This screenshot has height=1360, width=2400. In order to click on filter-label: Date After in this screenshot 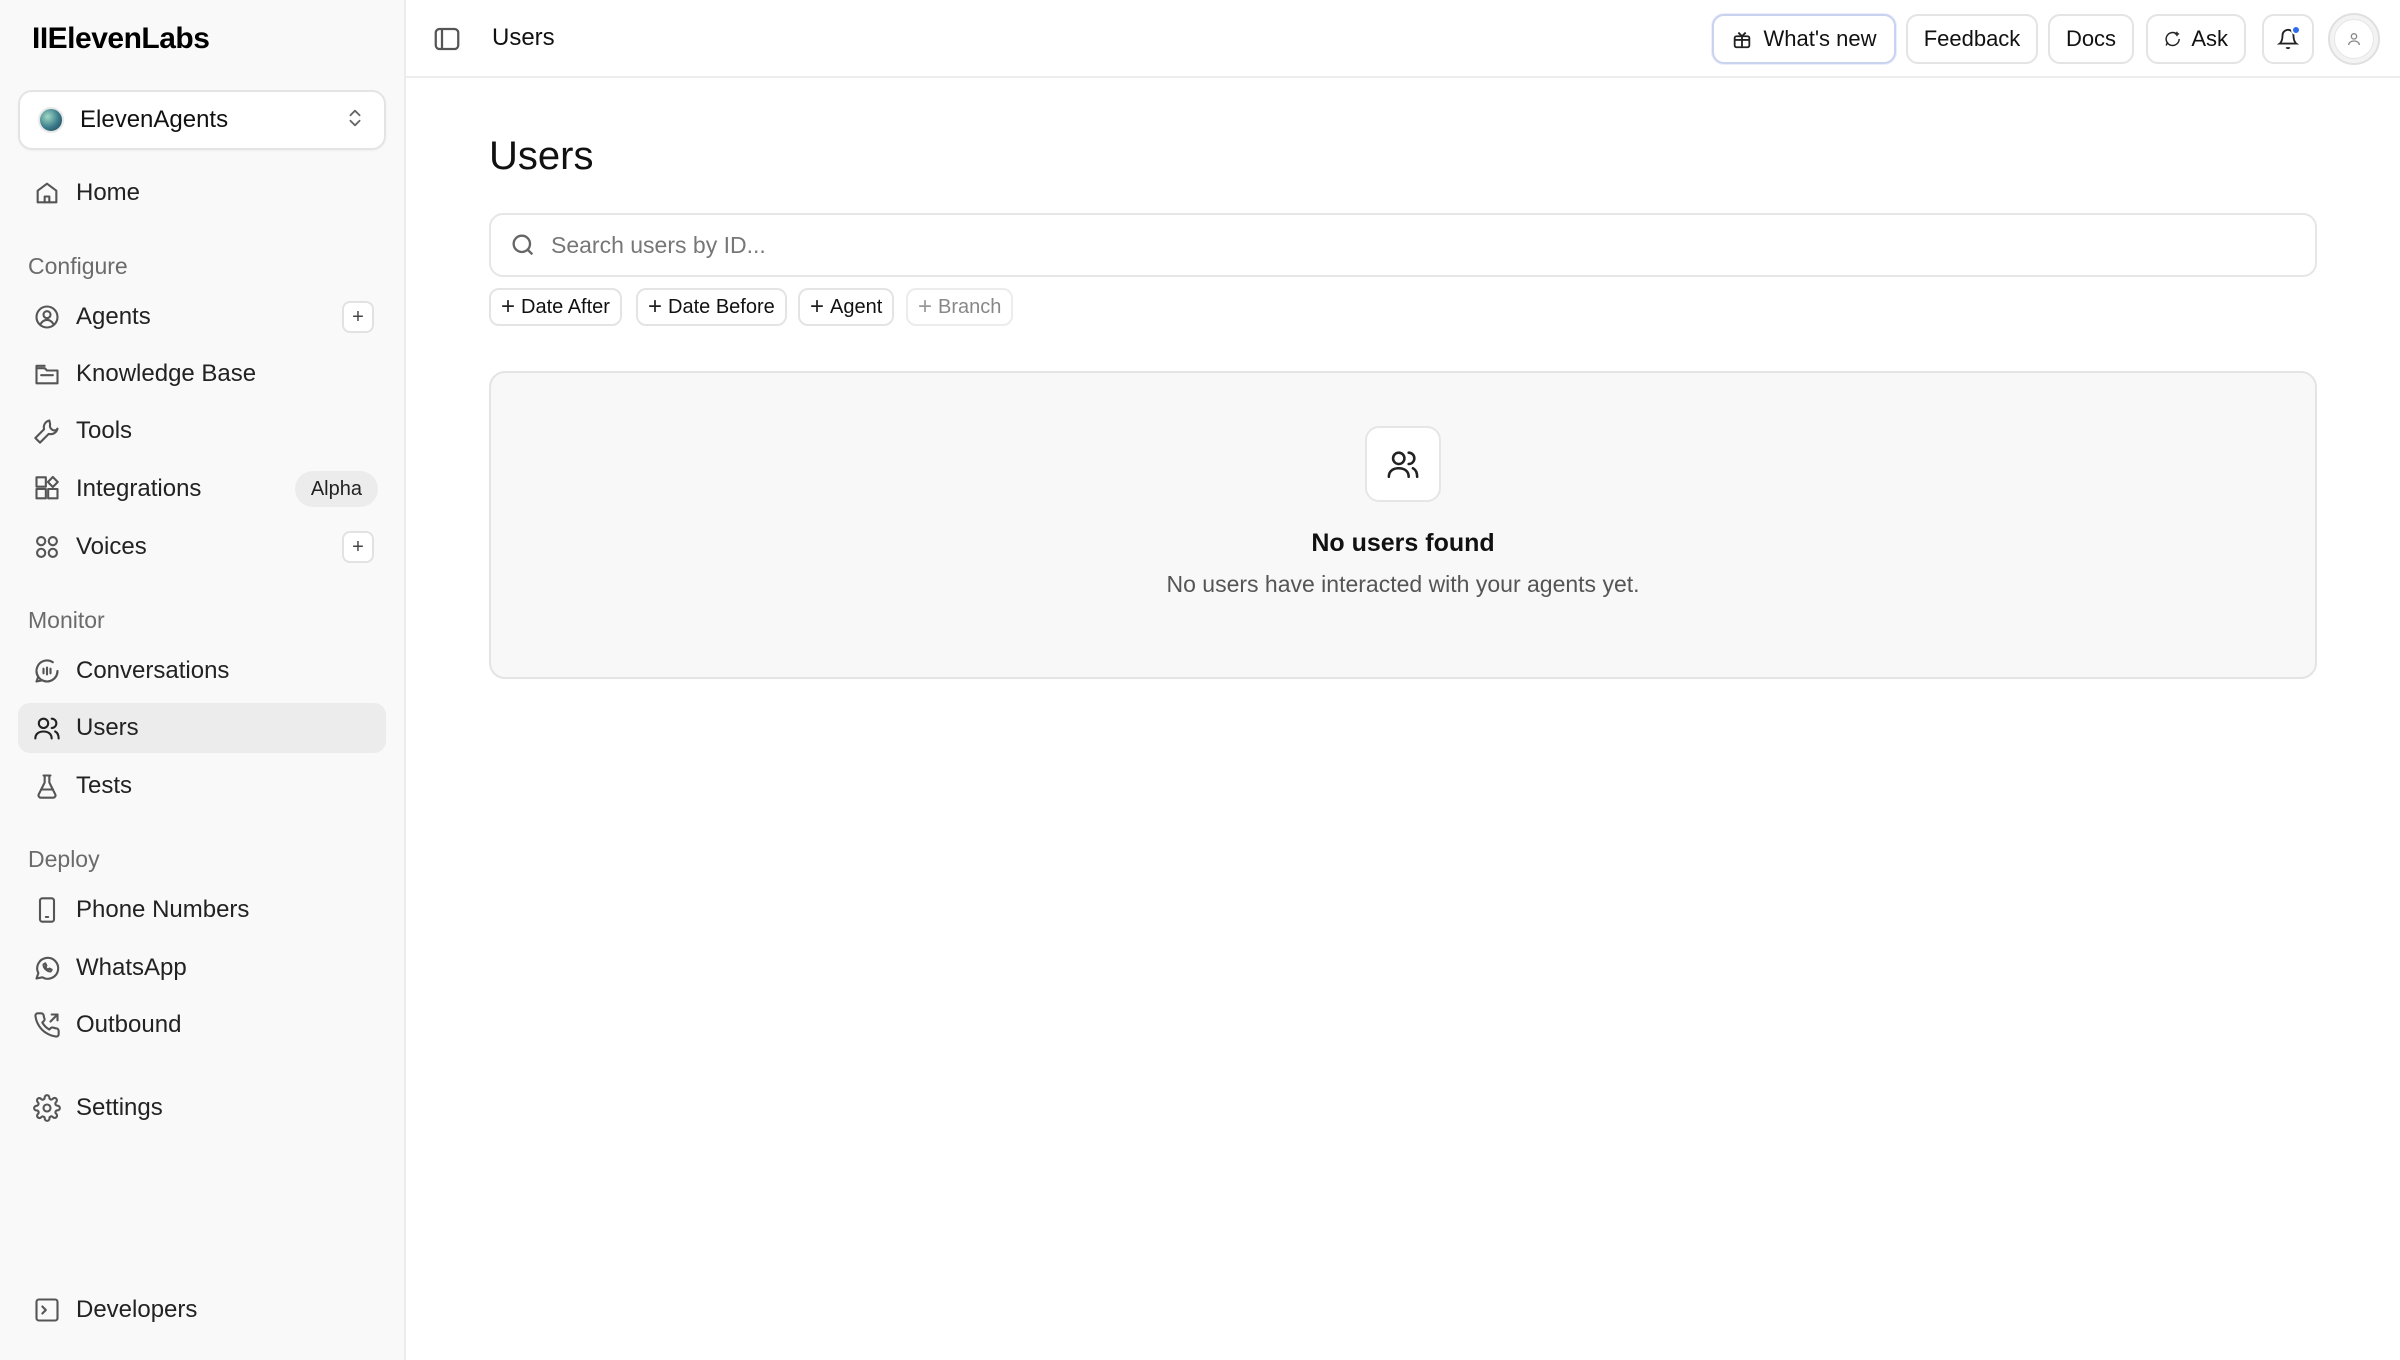, I will do `click(565, 306)`.